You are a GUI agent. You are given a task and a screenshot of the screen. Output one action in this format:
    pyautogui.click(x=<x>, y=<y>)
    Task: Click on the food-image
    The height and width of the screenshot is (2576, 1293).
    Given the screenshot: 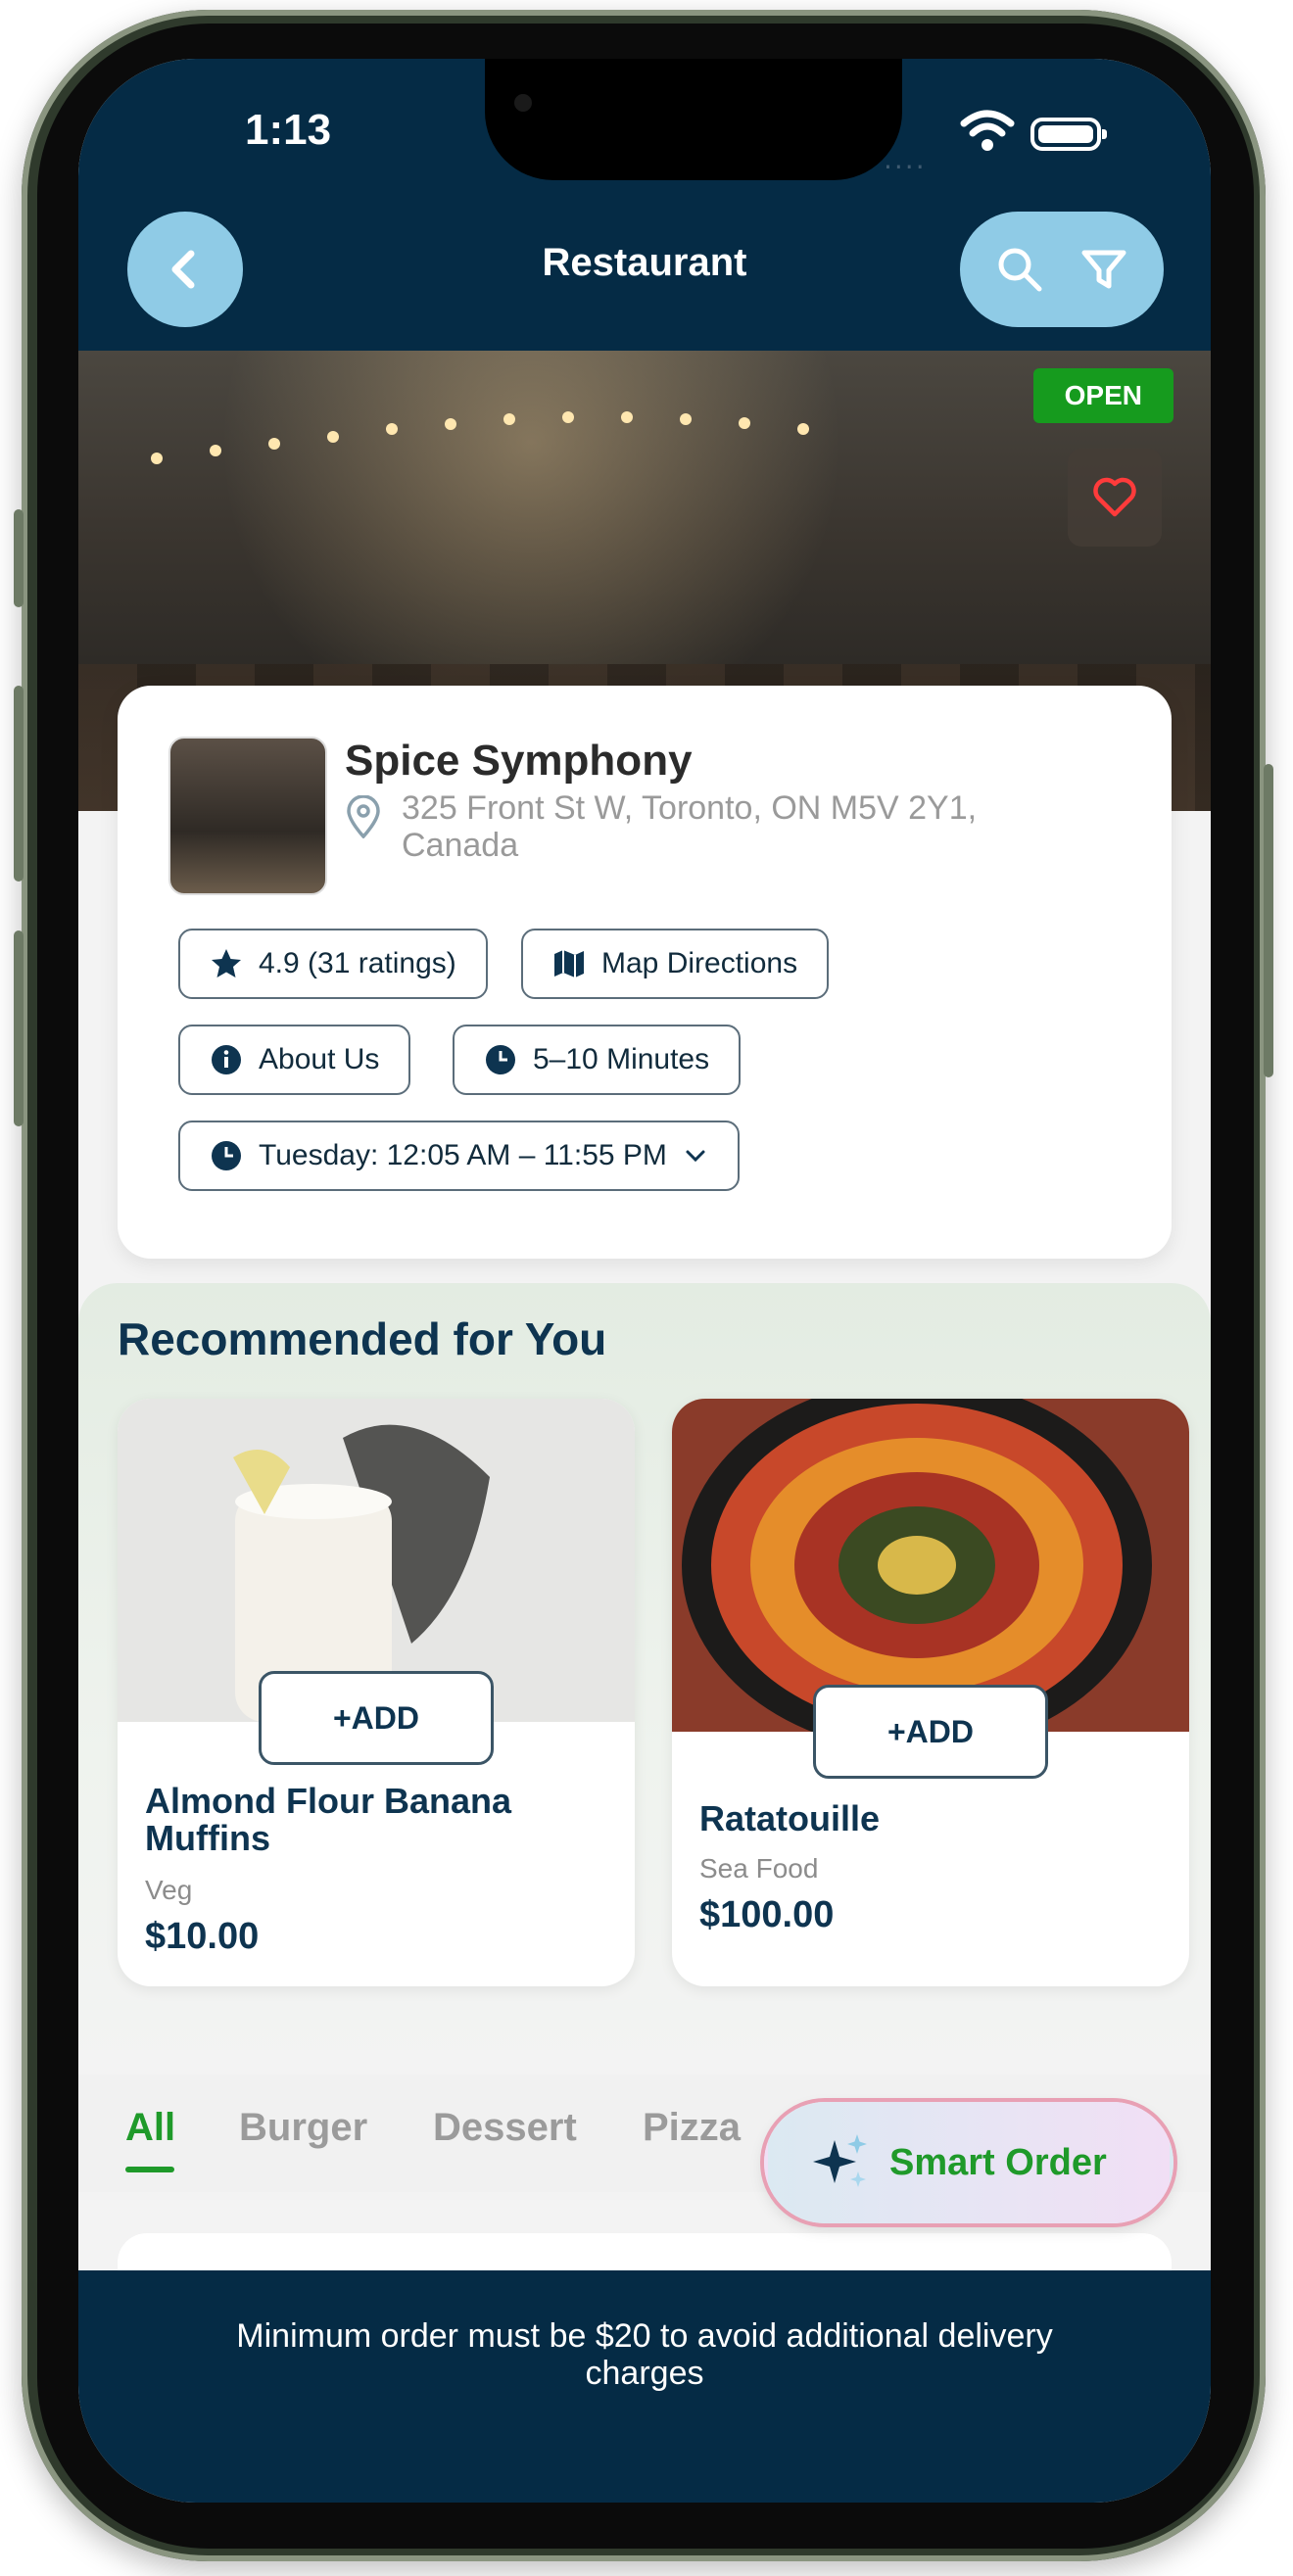 What is the action you would take?
    pyautogui.click(x=930, y=1565)
    